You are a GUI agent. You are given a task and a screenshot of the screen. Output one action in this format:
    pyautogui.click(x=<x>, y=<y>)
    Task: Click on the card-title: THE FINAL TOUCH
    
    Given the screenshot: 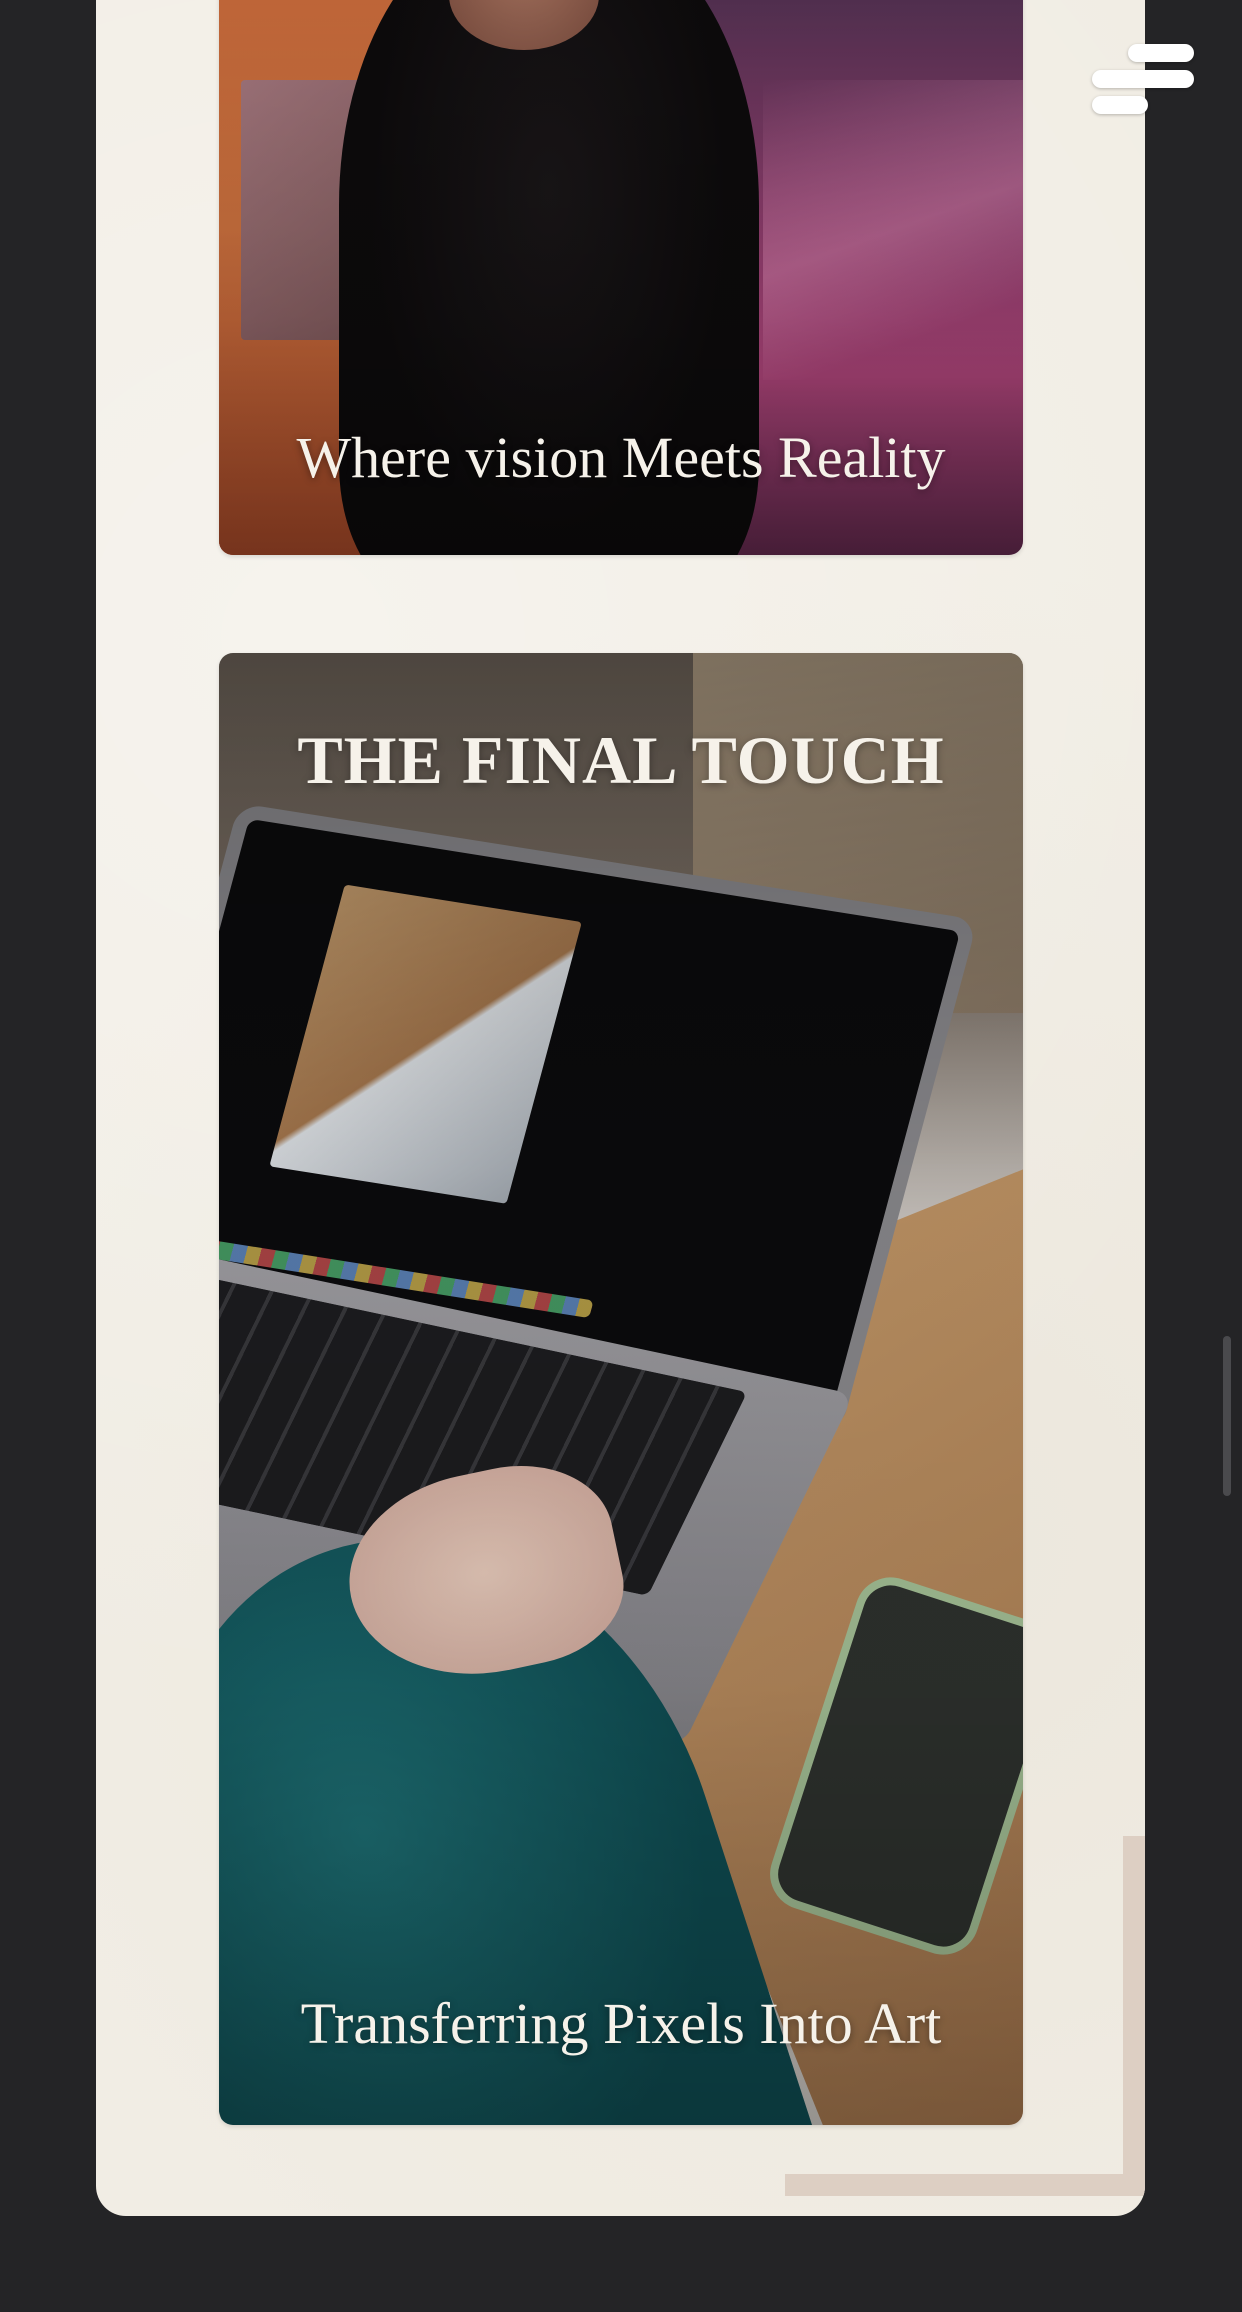 What is the action you would take?
    pyautogui.click(x=621, y=760)
    